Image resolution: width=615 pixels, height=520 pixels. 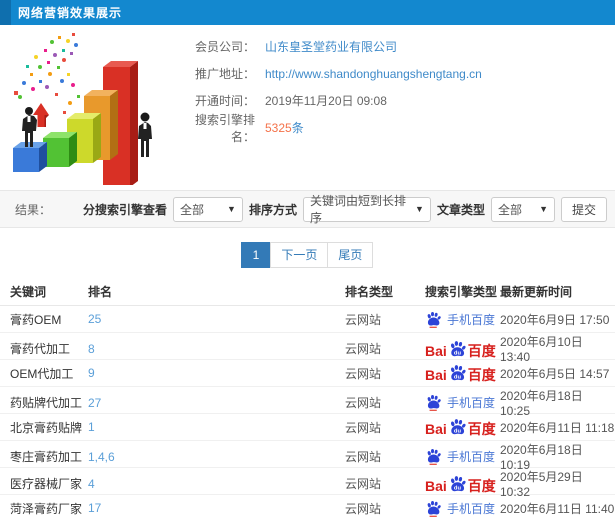 I want to click on bar-chart-illustration, so click(x=92, y=106).